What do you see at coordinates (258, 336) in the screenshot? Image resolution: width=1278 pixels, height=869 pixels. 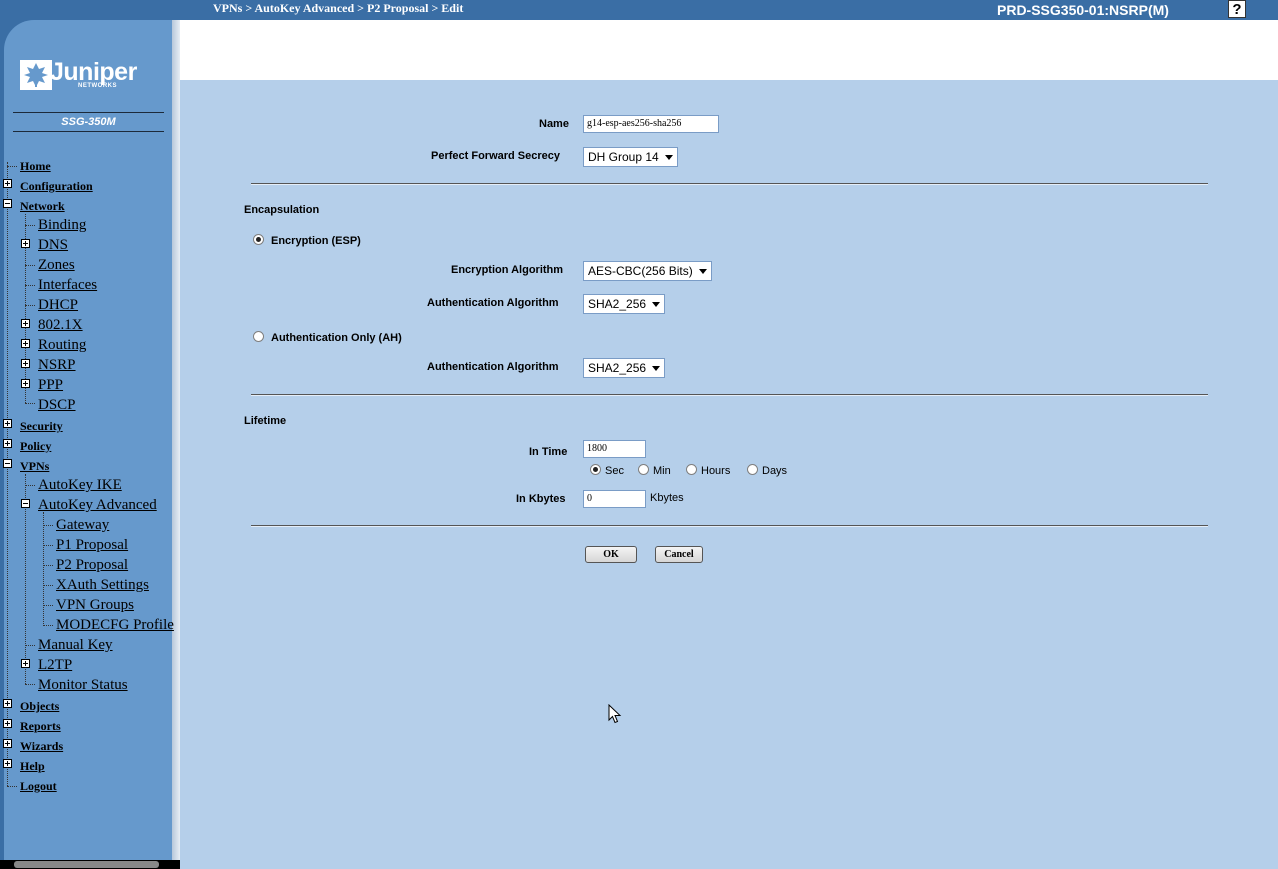 I see `ah-radio` at bounding box center [258, 336].